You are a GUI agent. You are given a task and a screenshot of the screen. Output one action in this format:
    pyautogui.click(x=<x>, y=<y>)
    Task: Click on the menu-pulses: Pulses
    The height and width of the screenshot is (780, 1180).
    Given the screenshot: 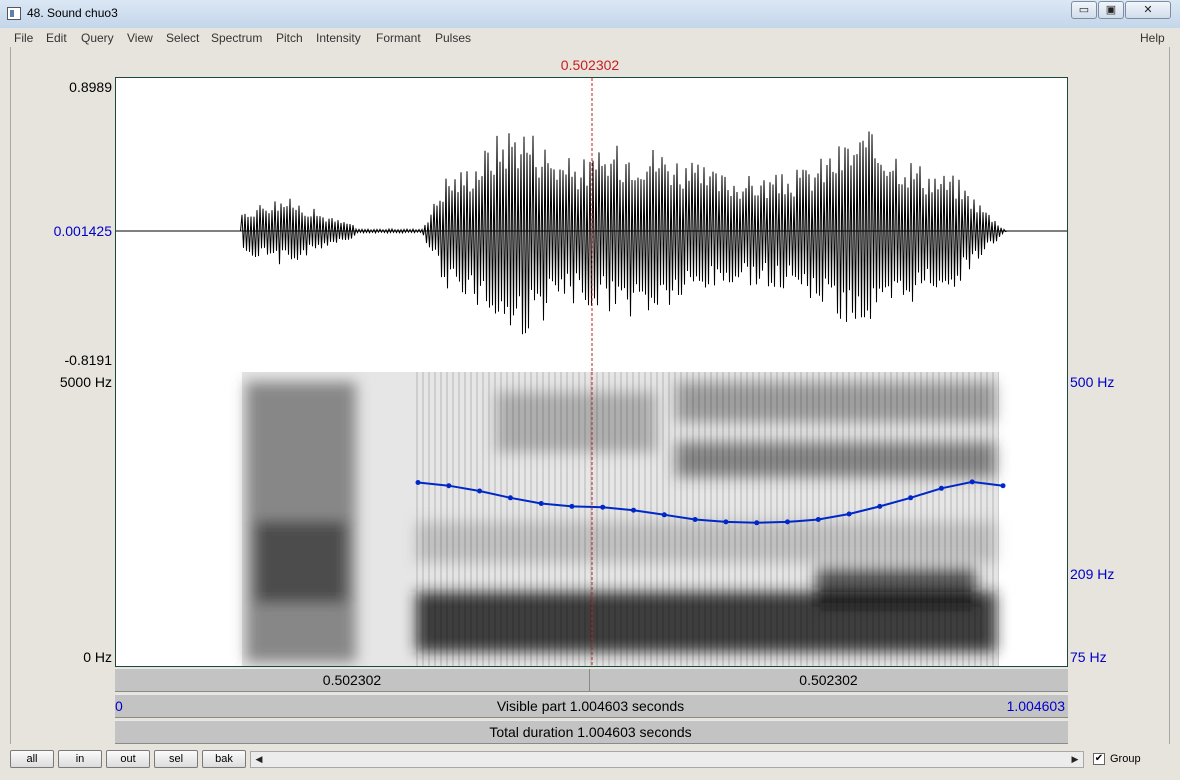 What is the action you would take?
    pyautogui.click(x=453, y=38)
    